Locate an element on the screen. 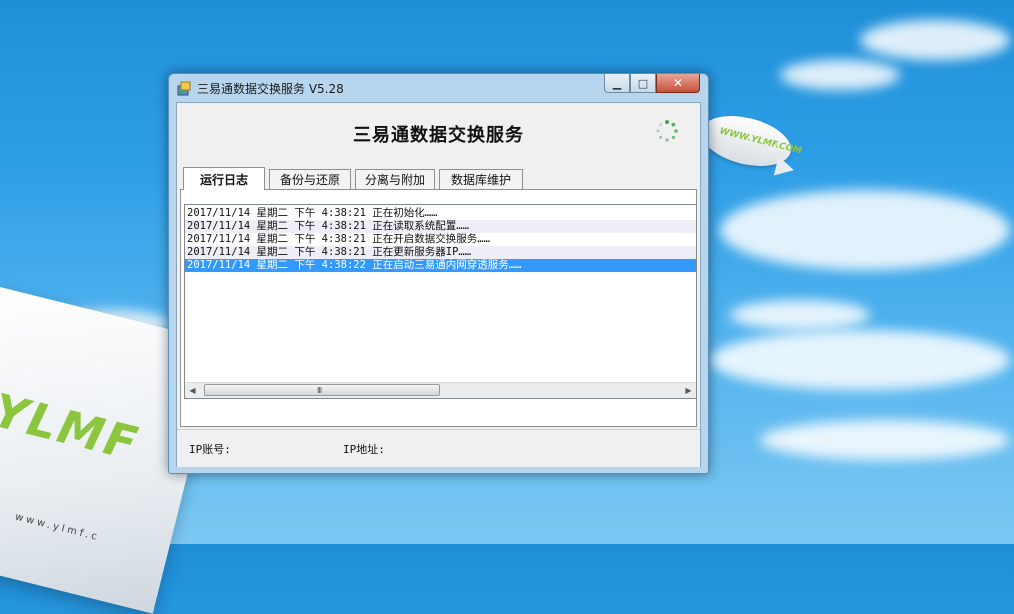 The image size is (1014, 614). tab-label: 分离与附加 is located at coordinates (394, 180).